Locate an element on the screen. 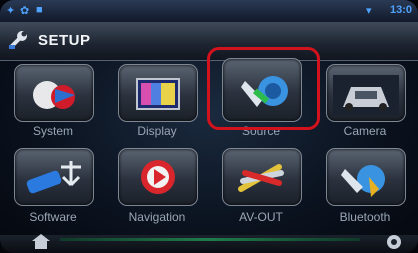 This screenshot has width=418, height=253. av-out-icon is located at coordinates (261, 178).